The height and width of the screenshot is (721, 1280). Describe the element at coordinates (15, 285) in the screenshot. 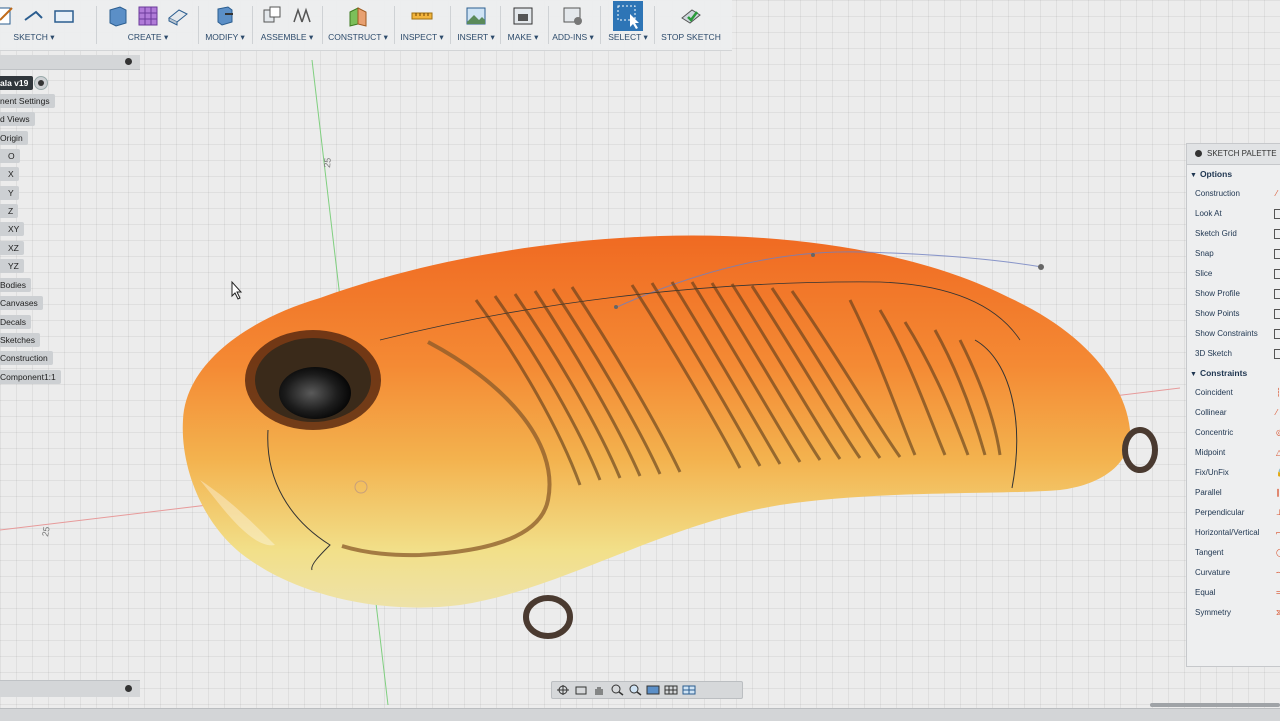

I see `browser-node-bodies: Bodies` at that location.